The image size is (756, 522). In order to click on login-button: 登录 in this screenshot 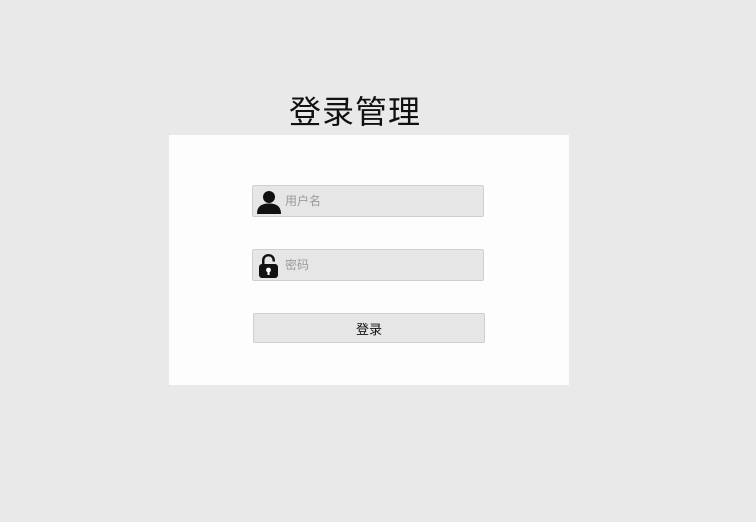, I will do `click(369, 328)`.